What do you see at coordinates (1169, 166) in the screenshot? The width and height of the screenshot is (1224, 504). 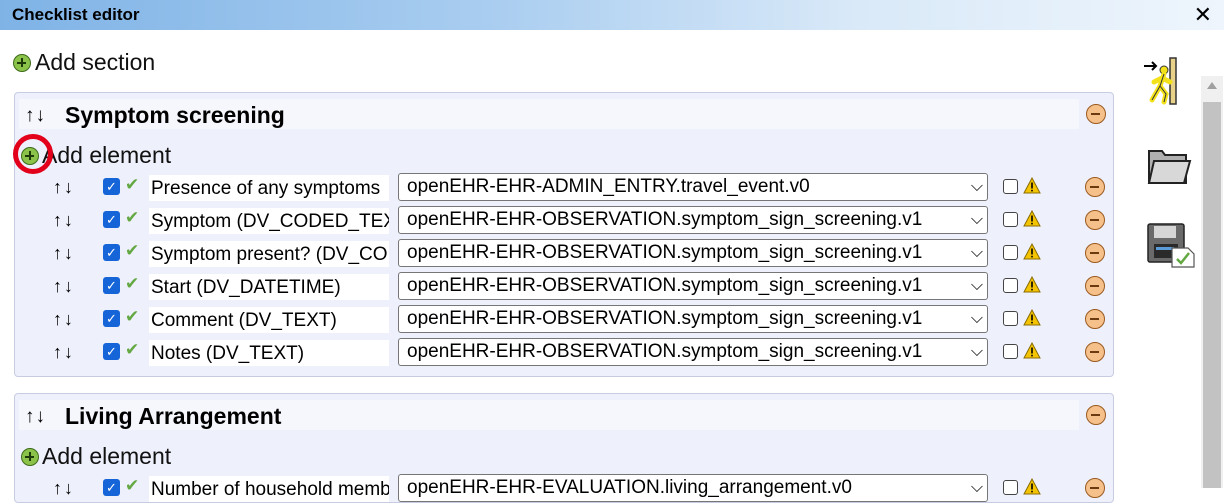 I see `folder-icon` at bounding box center [1169, 166].